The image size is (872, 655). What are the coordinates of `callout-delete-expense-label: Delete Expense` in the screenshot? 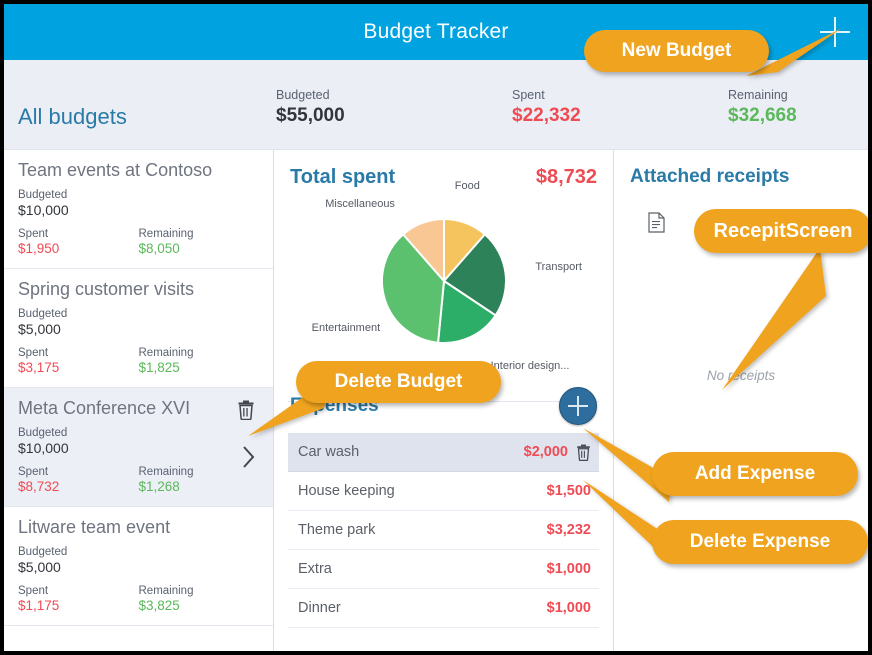 It's located at (760, 541).